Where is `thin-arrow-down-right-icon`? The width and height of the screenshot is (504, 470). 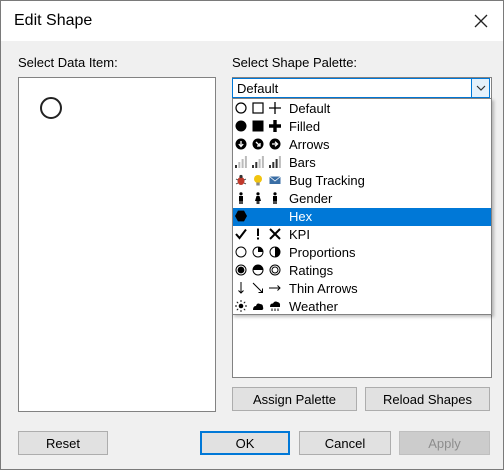 thin-arrow-down-right-icon is located at coordinates (257, 287).